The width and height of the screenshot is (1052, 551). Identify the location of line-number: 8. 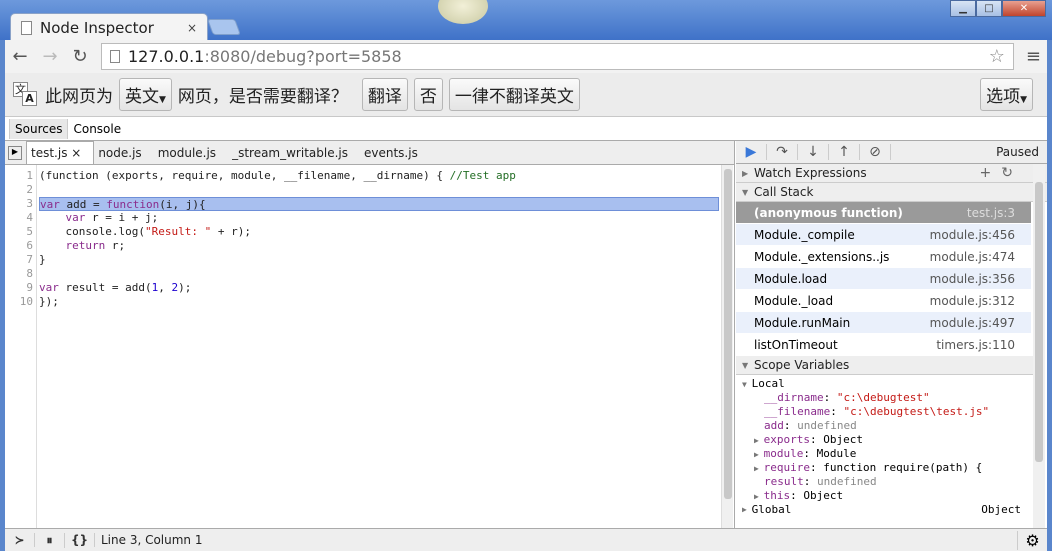
(21, 274).